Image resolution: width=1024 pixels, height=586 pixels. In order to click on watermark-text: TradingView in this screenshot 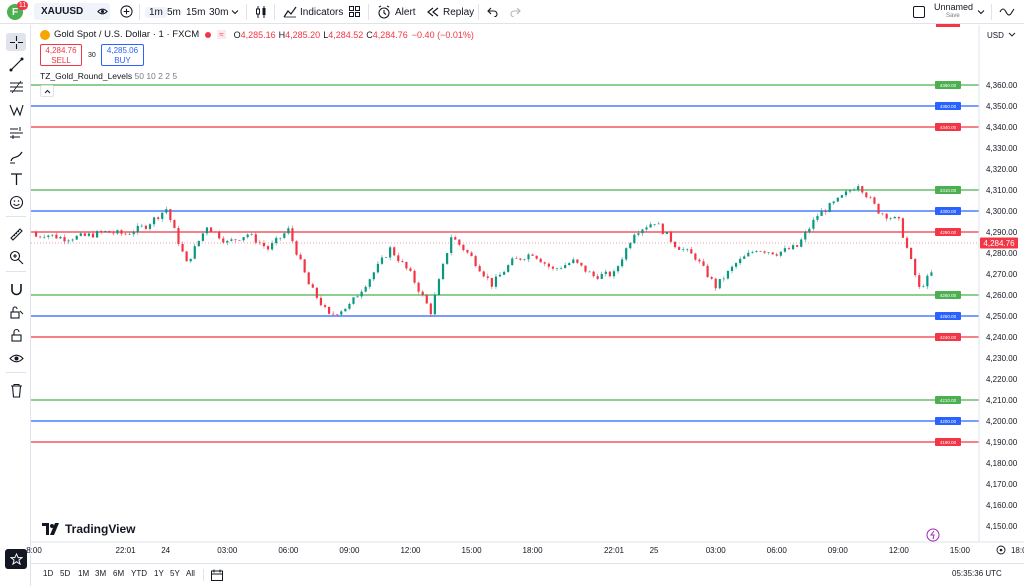, I will do `click(100, 529)`.